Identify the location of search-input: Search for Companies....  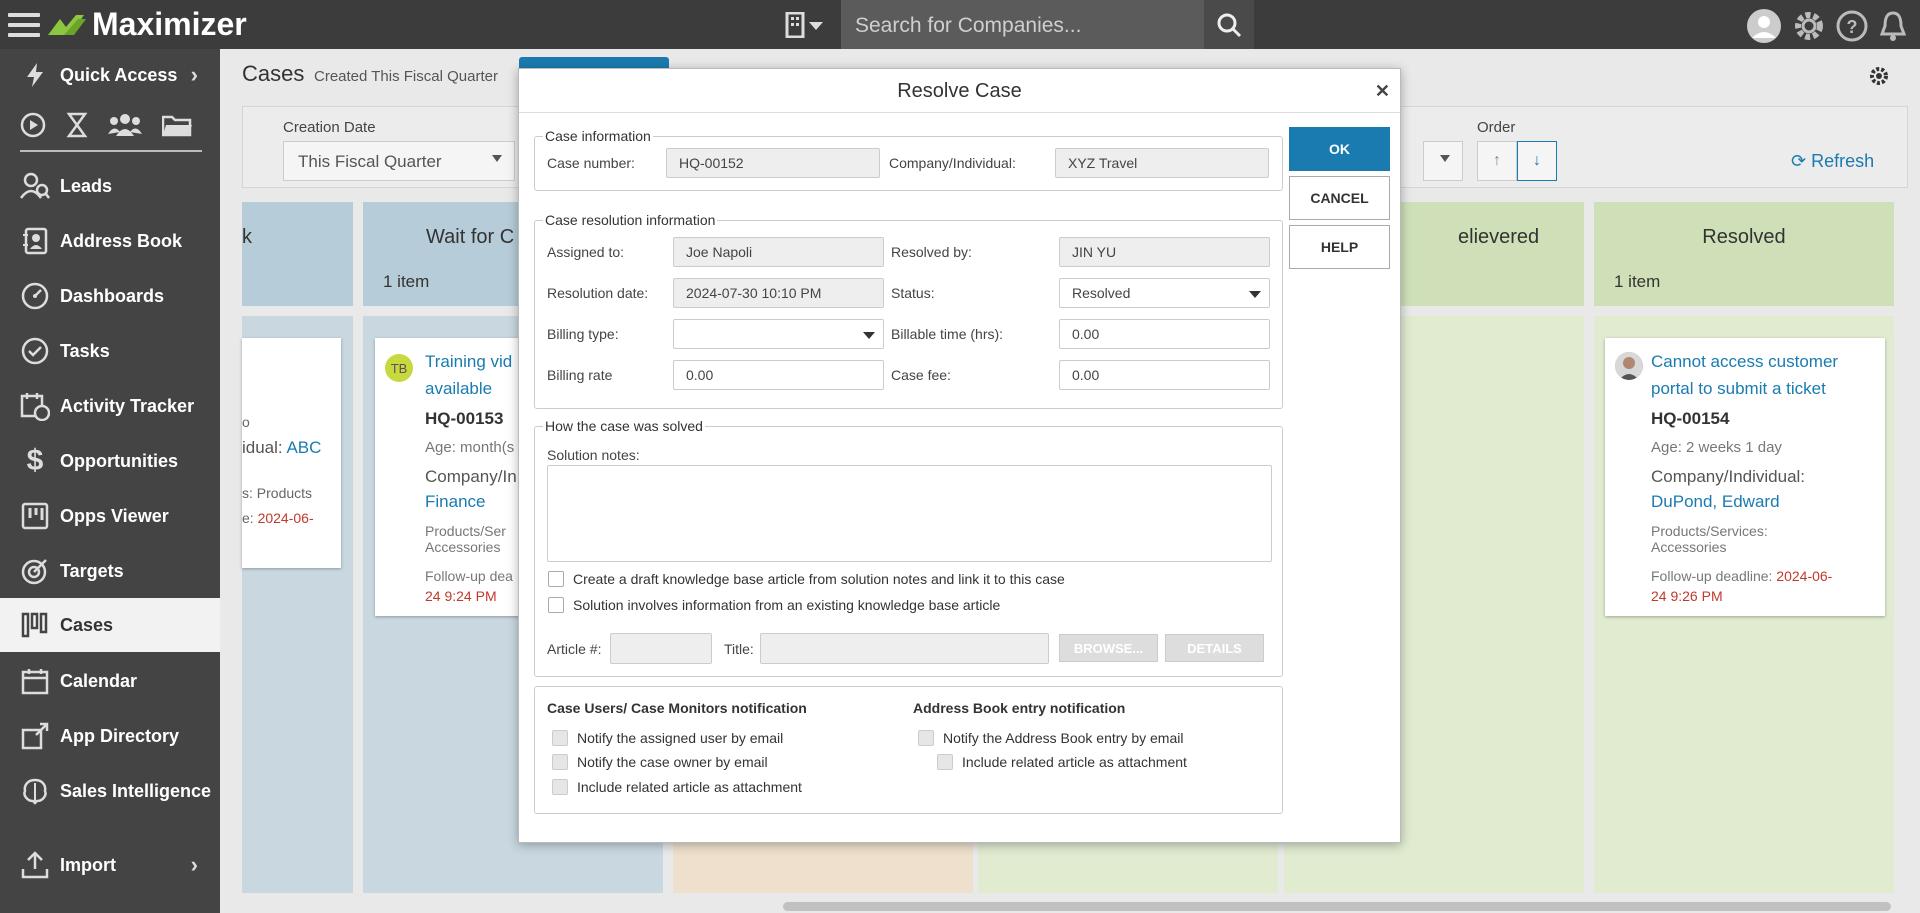
(1022, 24).